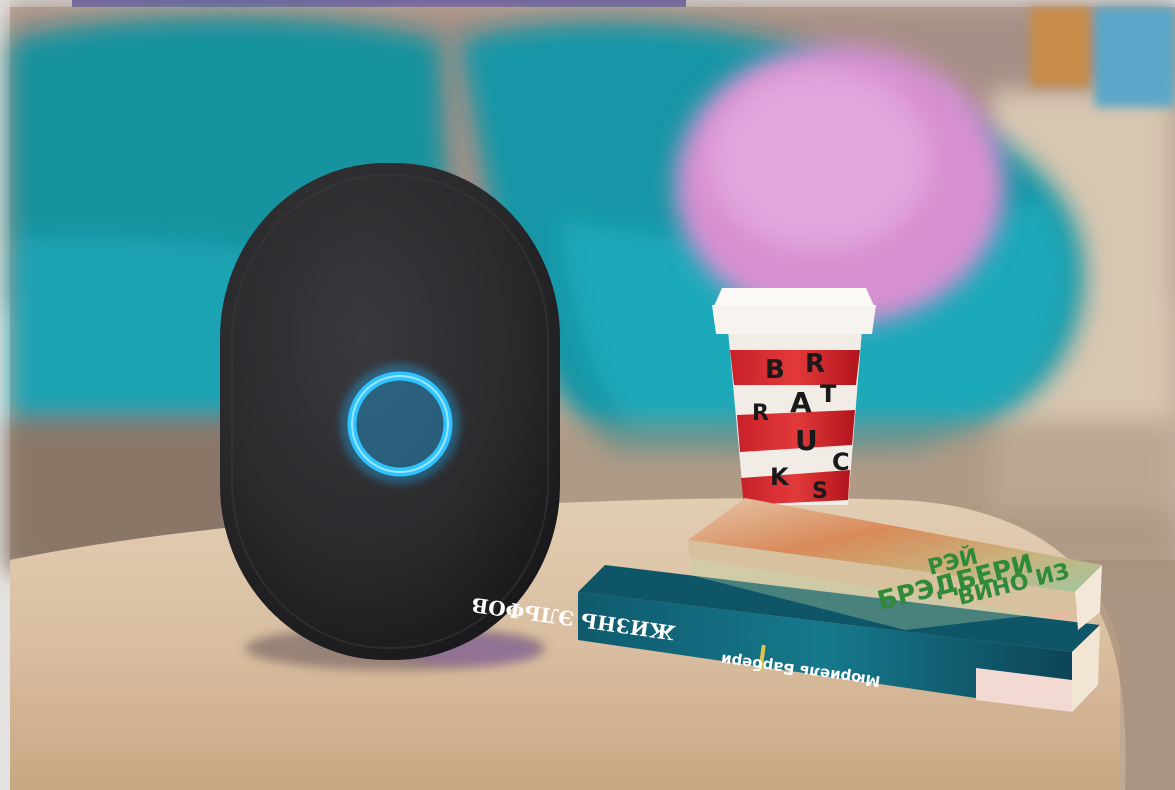 The image size is (1175, 790). Describe the element at coordinates (775, 370) in the screenshot. I see `cup-letter: B` at that location.